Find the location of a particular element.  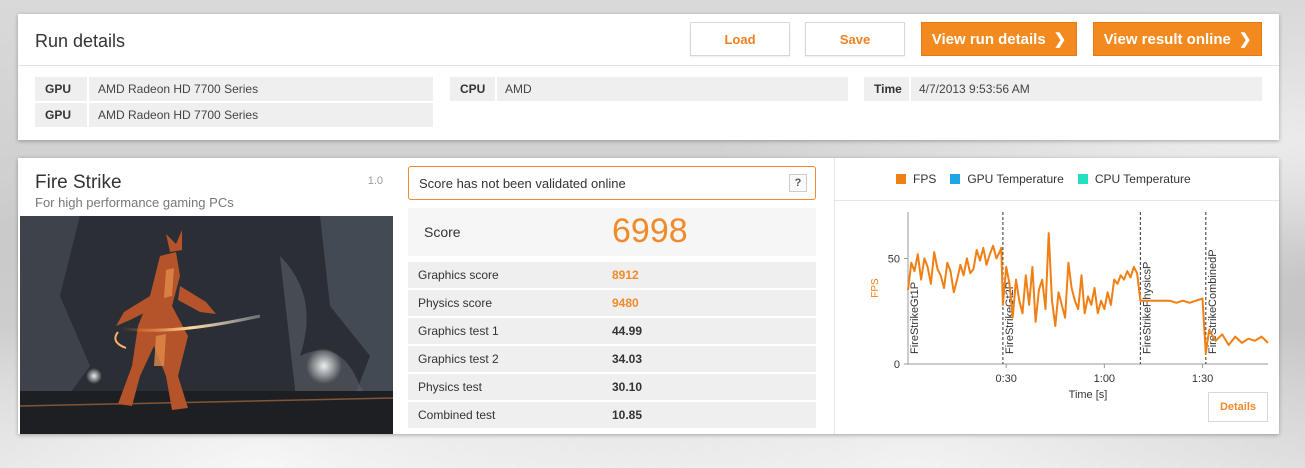

detail-value: 30.10 is located at coordinates (627, 387).